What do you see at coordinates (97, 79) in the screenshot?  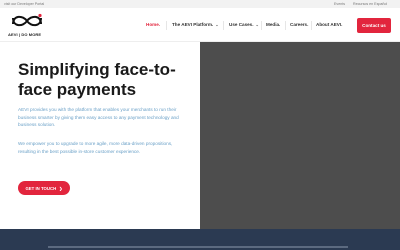 I see `hero-headline: Simplifying face-to-face payments` at bounding box center [97, 79].